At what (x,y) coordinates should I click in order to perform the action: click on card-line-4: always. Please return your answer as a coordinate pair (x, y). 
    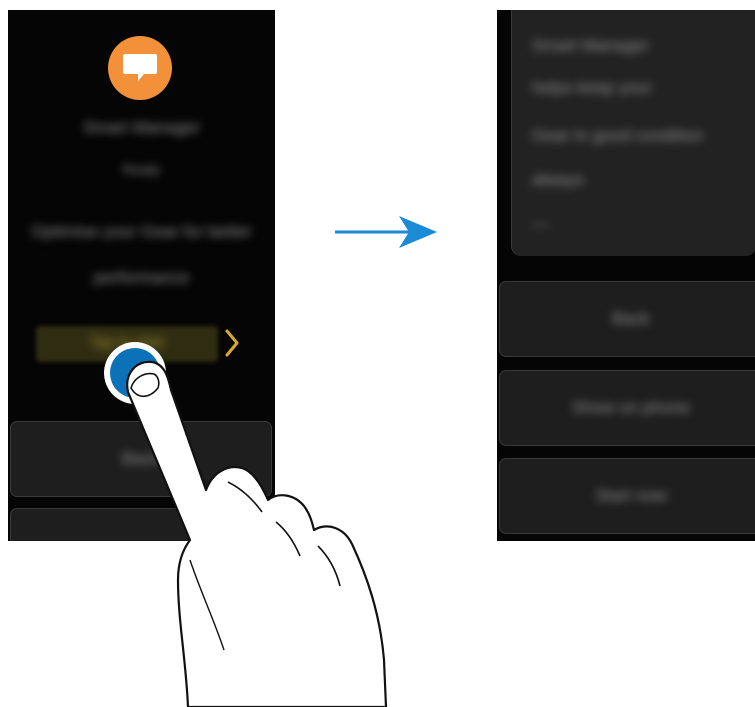
    Looking at the image, I should click on (558, 179).